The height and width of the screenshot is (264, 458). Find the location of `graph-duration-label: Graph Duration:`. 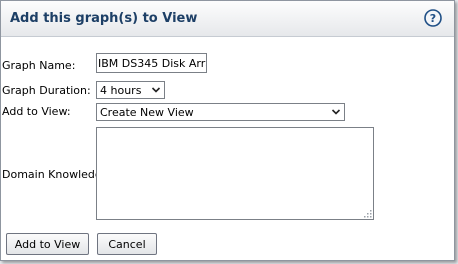

graph-duration-label: Graph Duration: is located at coordinates (46, 90).